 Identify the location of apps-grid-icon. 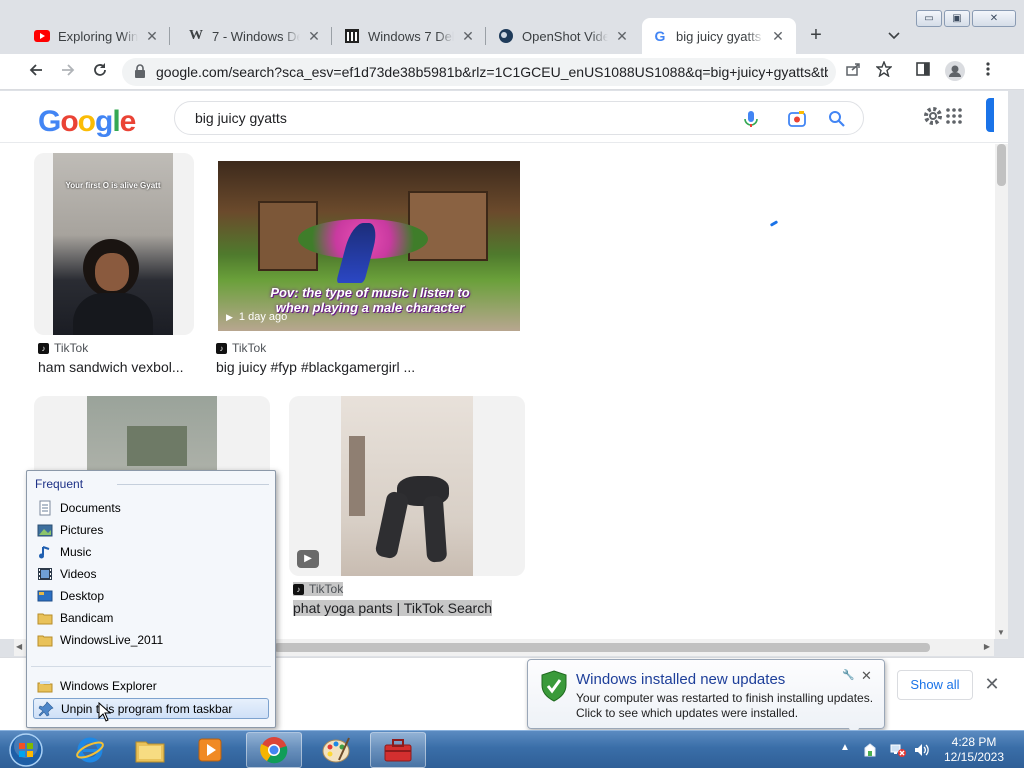
(954, 116).